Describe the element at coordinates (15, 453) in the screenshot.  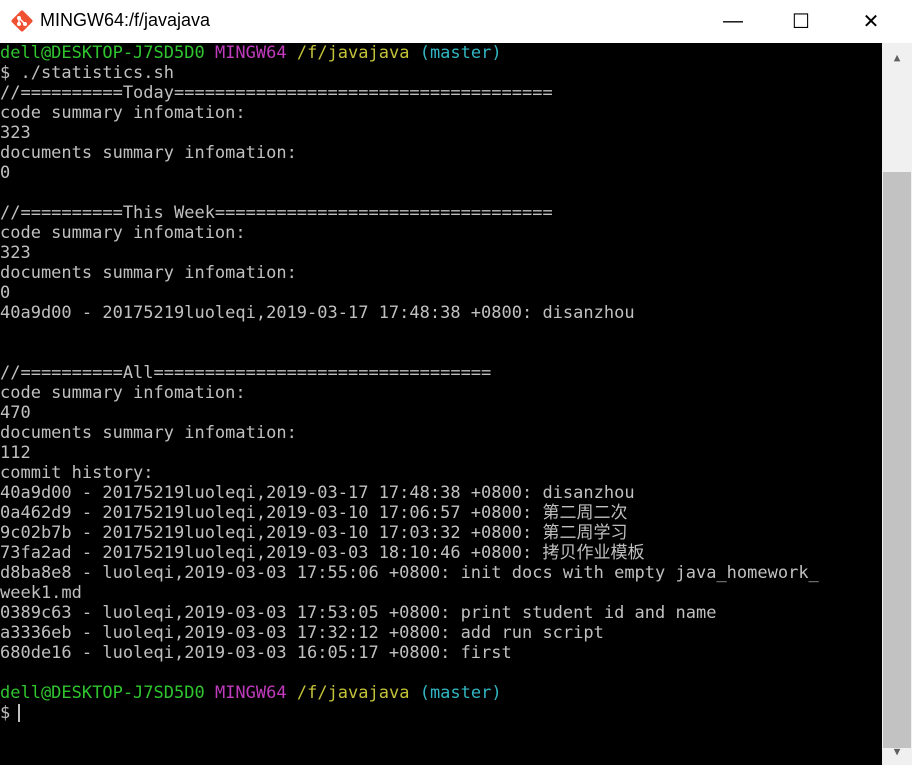
I see `output-line: 112` at that location.